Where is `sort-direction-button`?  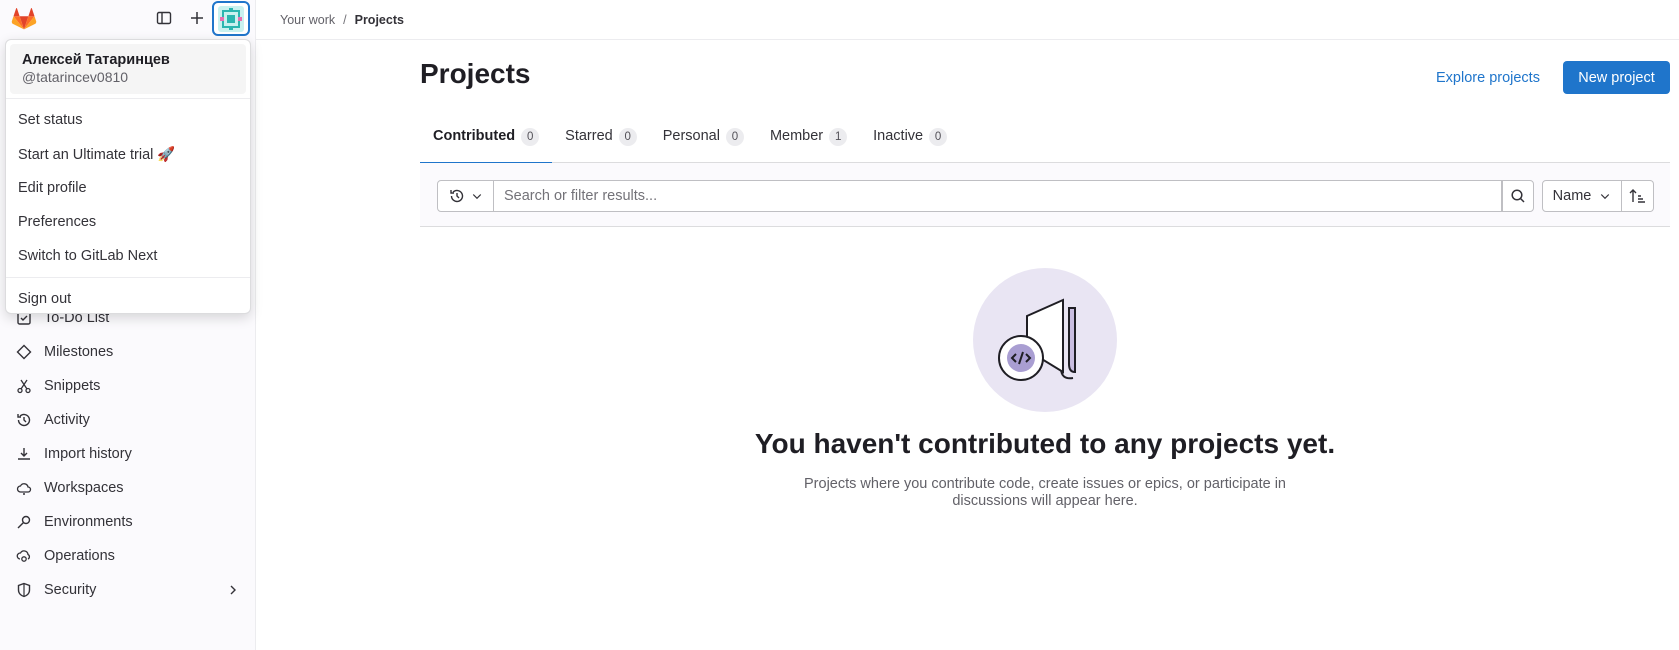
sort-direction-button is located at coordinates (1638, 196).